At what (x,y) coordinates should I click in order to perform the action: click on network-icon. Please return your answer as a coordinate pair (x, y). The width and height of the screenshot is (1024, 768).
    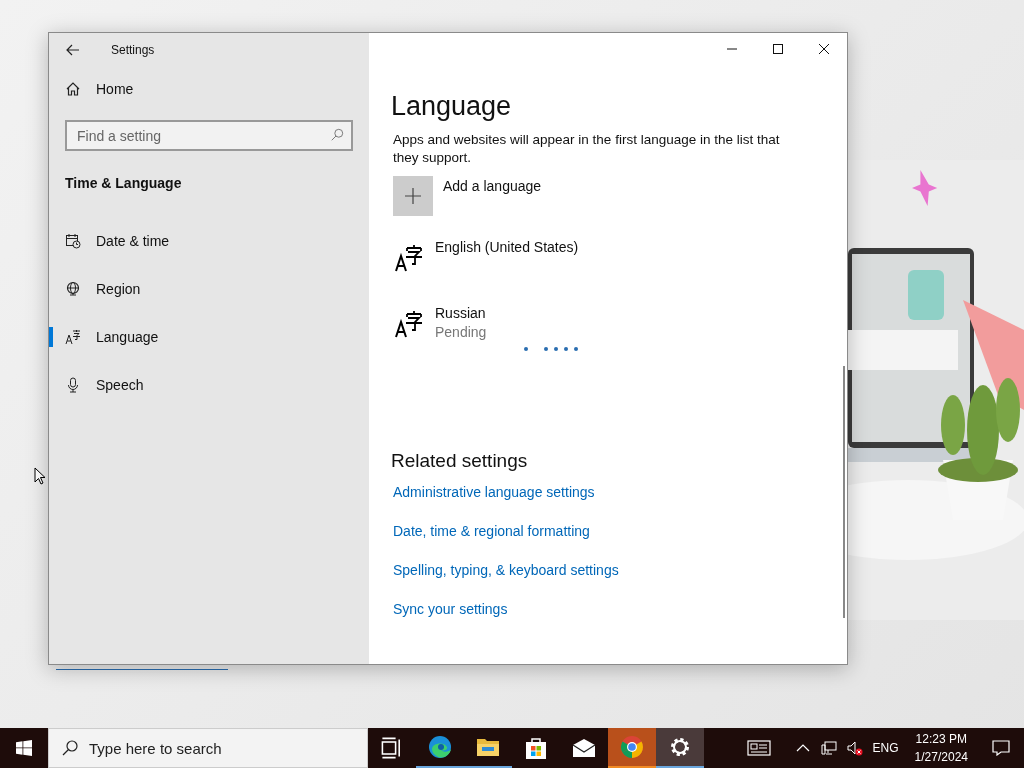
    Looking at the image, I should click on (828, 748).